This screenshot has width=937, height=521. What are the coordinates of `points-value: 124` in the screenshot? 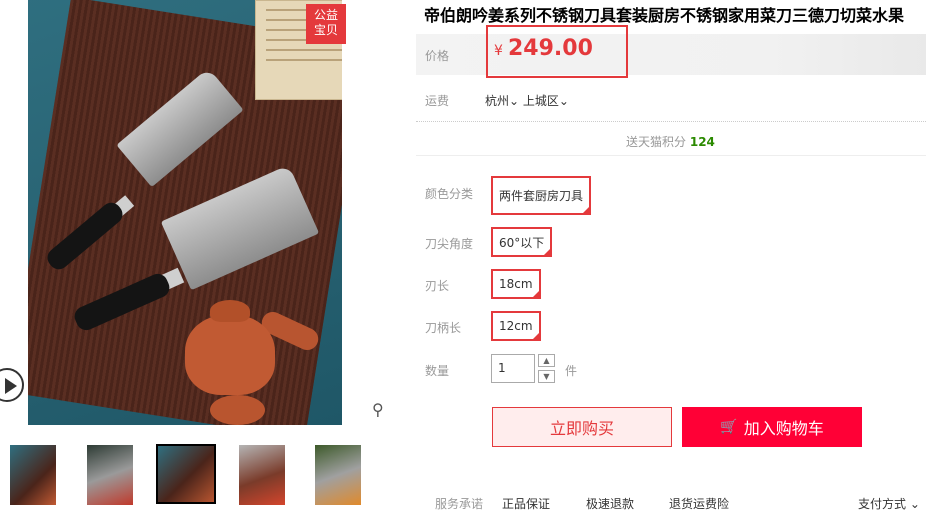 It's located at (702, 142).